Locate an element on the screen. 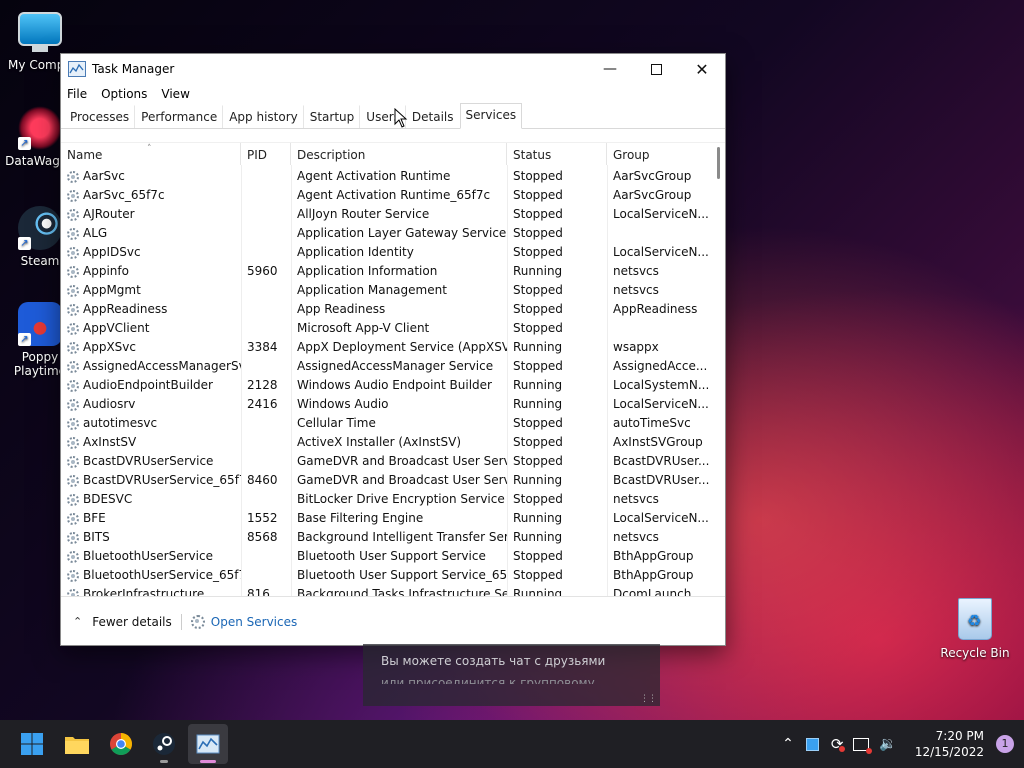 The height and width of the screenshot is (768, 1024). service-name: BDESVC is located at coordinates (151, 499).